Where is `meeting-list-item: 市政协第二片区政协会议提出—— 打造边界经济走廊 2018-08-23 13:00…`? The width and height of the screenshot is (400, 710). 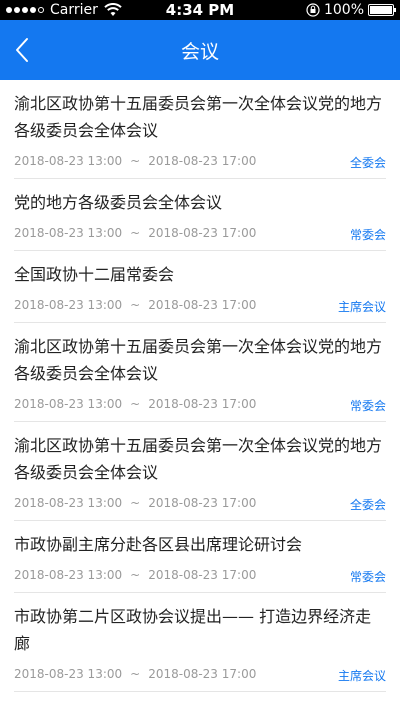 meeting-list-item: 市政协第二片区政协会议提出—— 打造边界经济走廊 2018-08-23 13:00… is located at coordinates (200, 642).